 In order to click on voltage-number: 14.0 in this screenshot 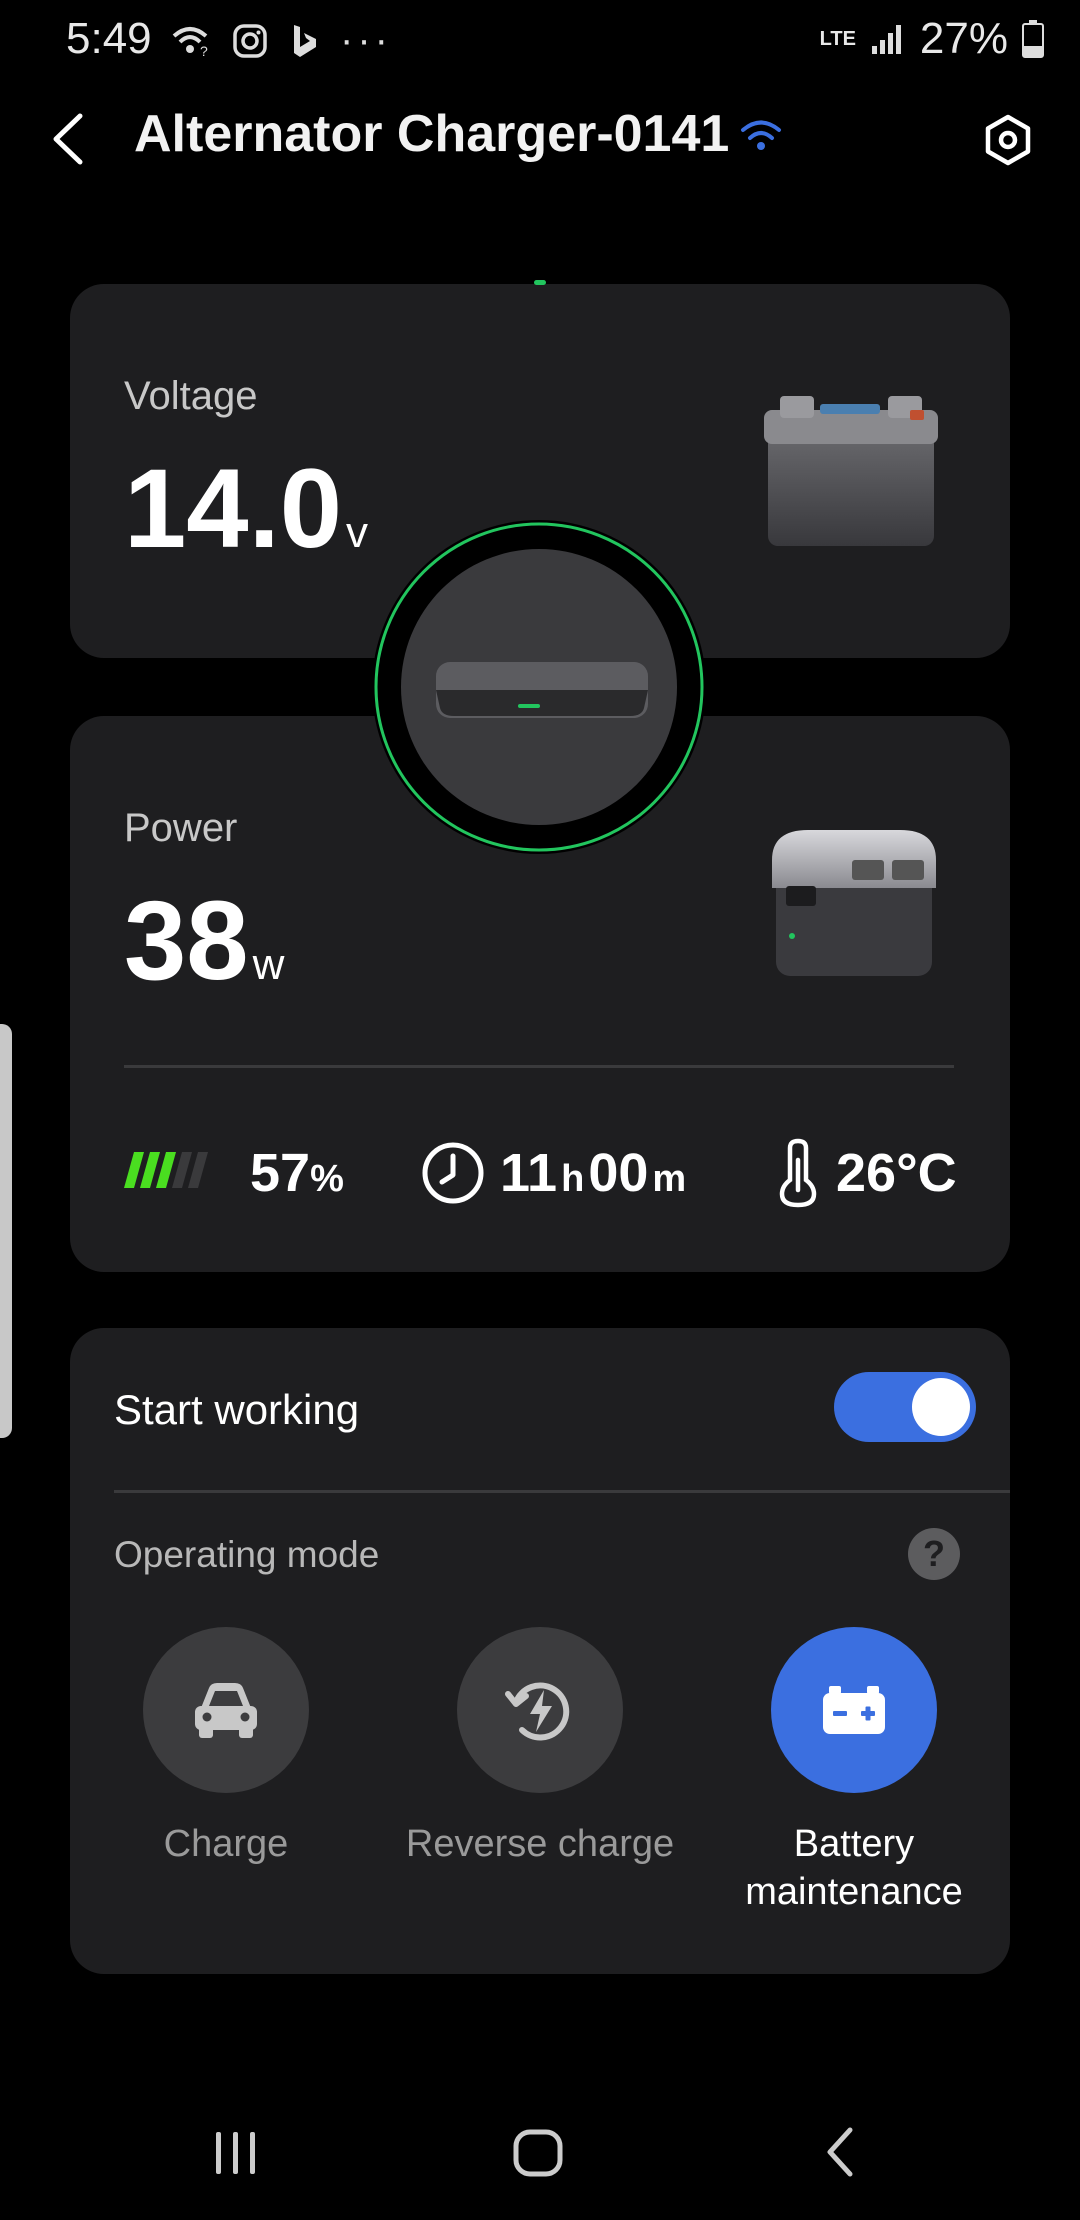, I will do `click(233, 508)`.